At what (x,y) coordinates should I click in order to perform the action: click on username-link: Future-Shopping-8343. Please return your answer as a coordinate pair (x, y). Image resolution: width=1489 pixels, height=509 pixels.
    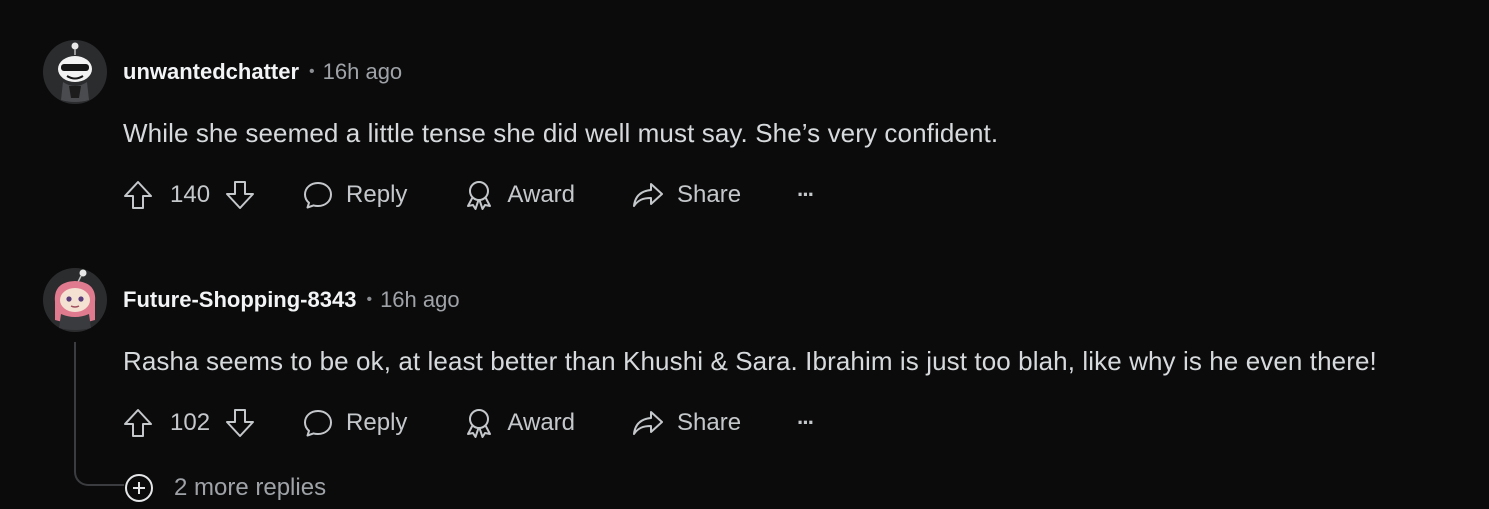
    Looking at the image, I should click on (239, 300).